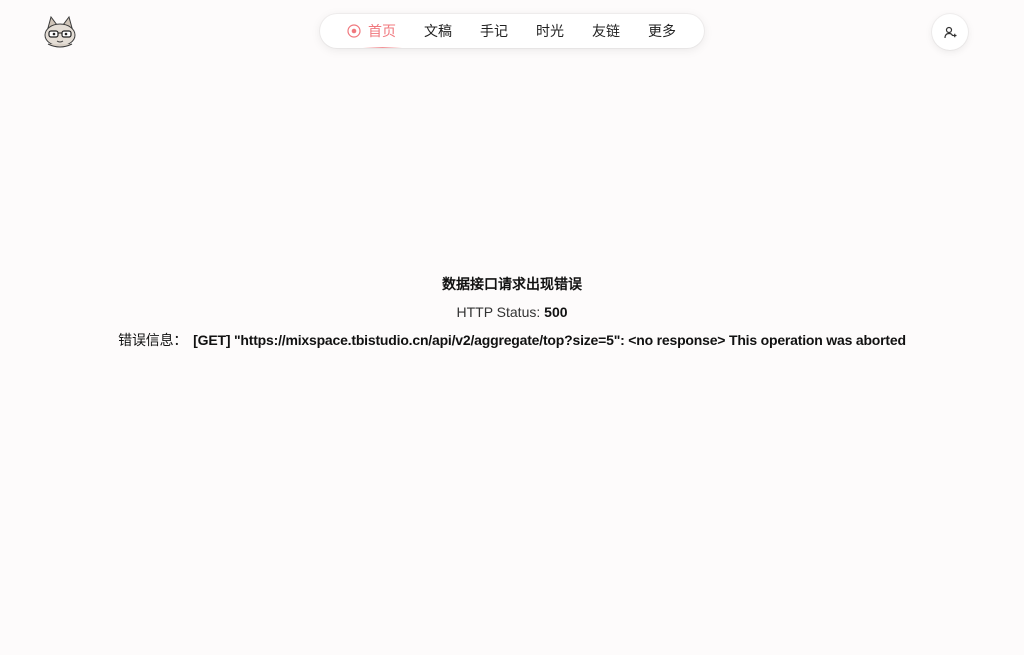 The image size is (1024, 655). I want to click on main-nav: 首页 文稿 手记 时光 友链 更多, so click(512, 31).